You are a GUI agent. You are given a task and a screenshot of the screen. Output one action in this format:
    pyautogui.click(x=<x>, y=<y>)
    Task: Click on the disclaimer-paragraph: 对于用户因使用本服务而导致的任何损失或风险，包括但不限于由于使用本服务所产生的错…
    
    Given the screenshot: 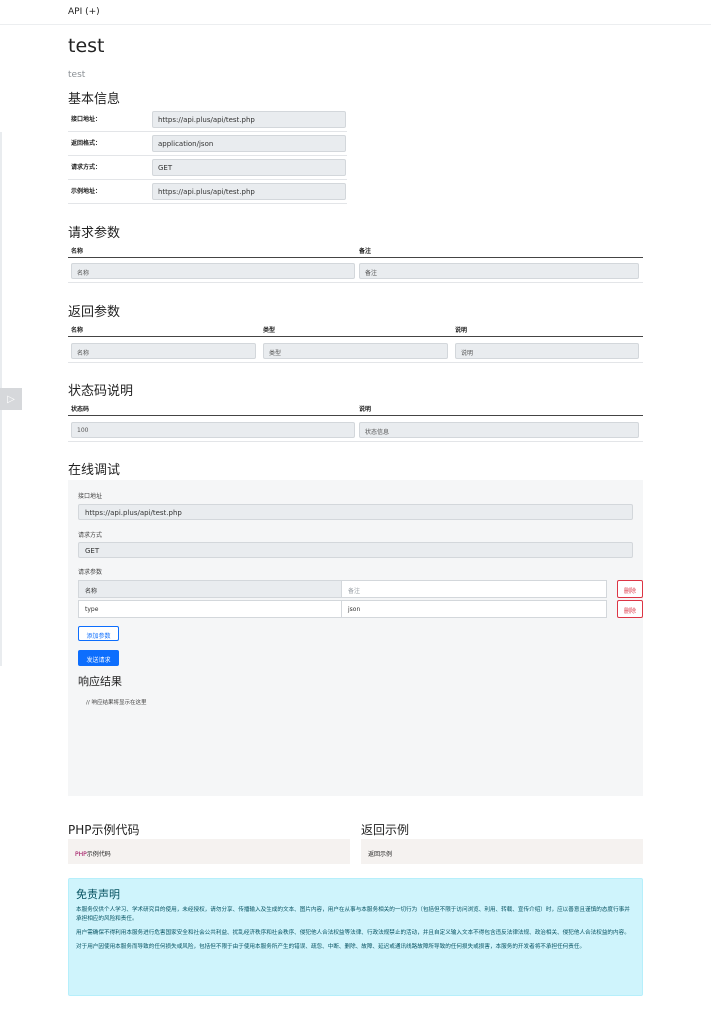 What is the action you would take?
    pyautogui.click(x=331, y=947)
    